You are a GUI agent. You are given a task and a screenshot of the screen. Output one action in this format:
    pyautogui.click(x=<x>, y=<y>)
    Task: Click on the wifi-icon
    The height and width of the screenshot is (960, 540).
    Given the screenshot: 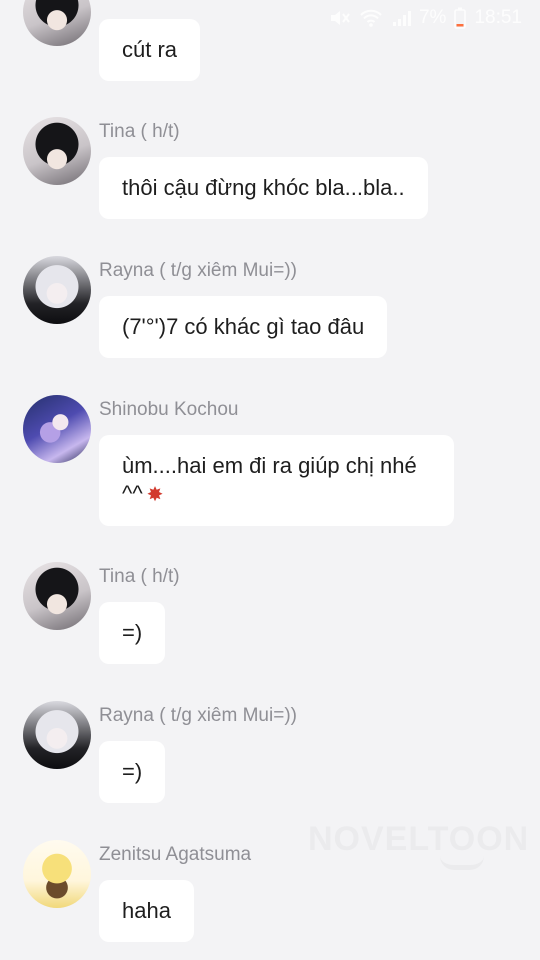 What is the action you would take?
    pyautogui.click(x=371, y=18)
    